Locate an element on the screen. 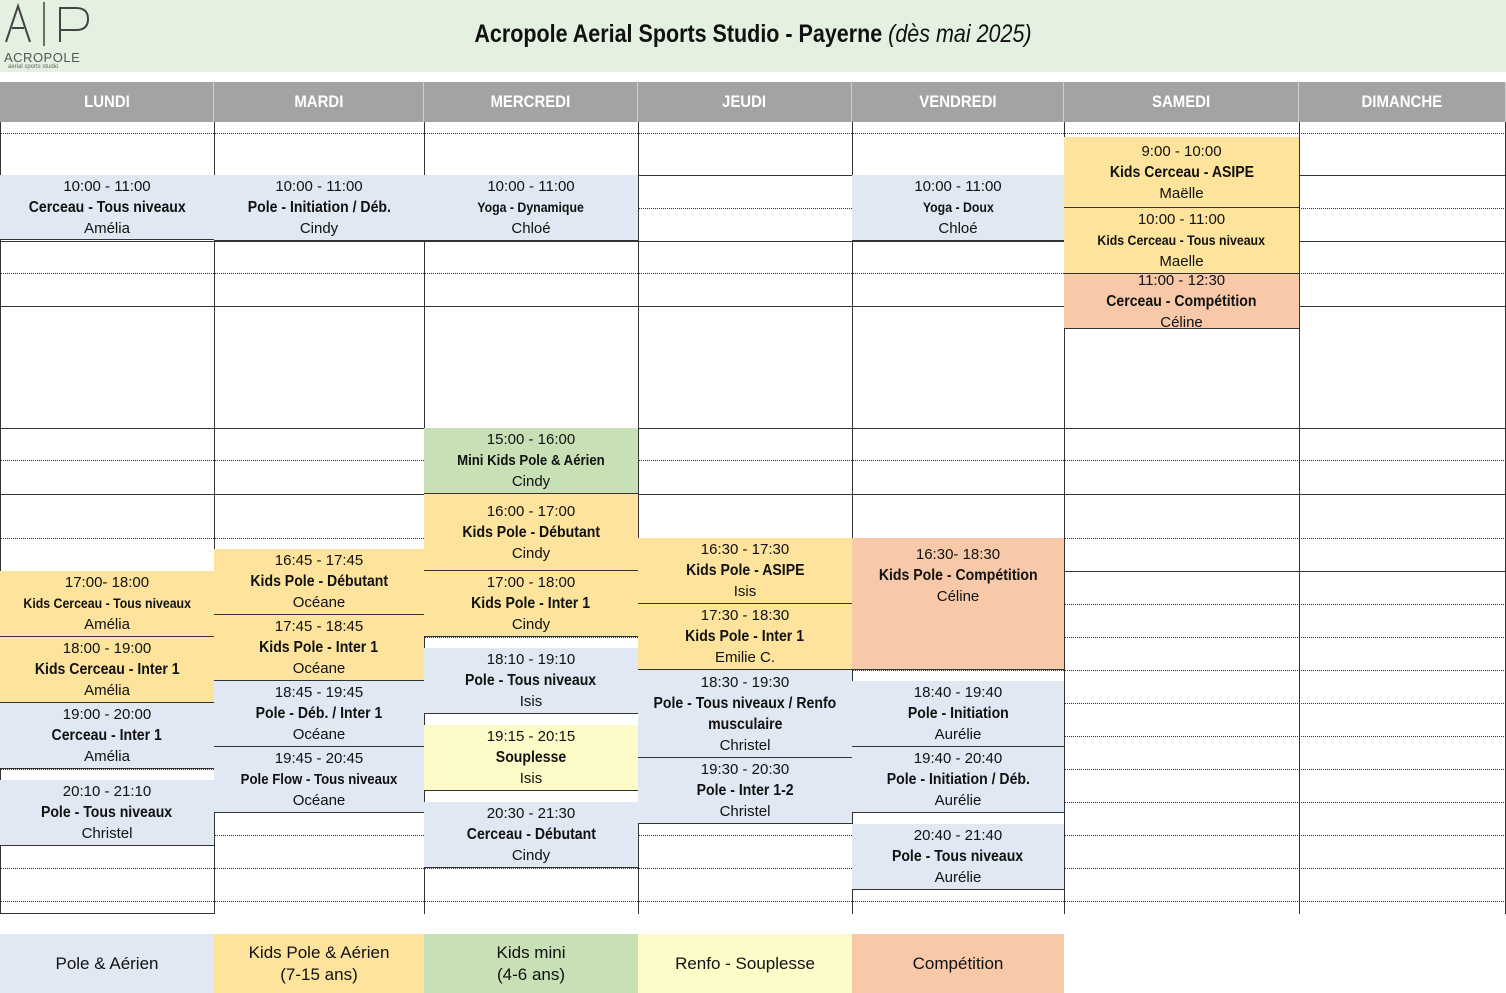 The image size is (1506, 993). class-block: 9:00 - 10:00 Kids Cerceau - ASIPE Maëlle is located at coordinates (1181, 172).